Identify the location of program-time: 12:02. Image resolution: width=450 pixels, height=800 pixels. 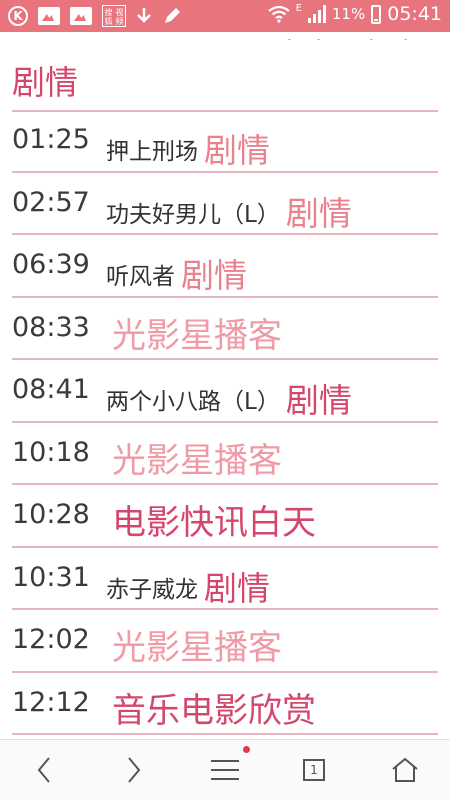
(51, 639).